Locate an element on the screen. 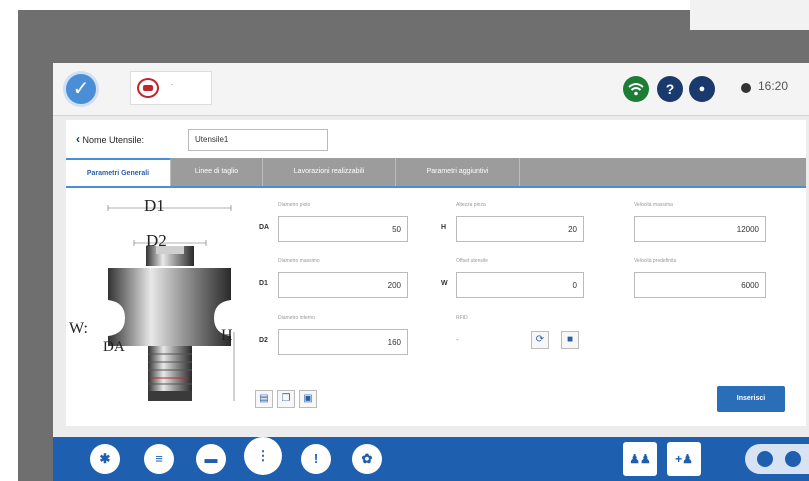  logo: - is located at coordinates (171, 88).